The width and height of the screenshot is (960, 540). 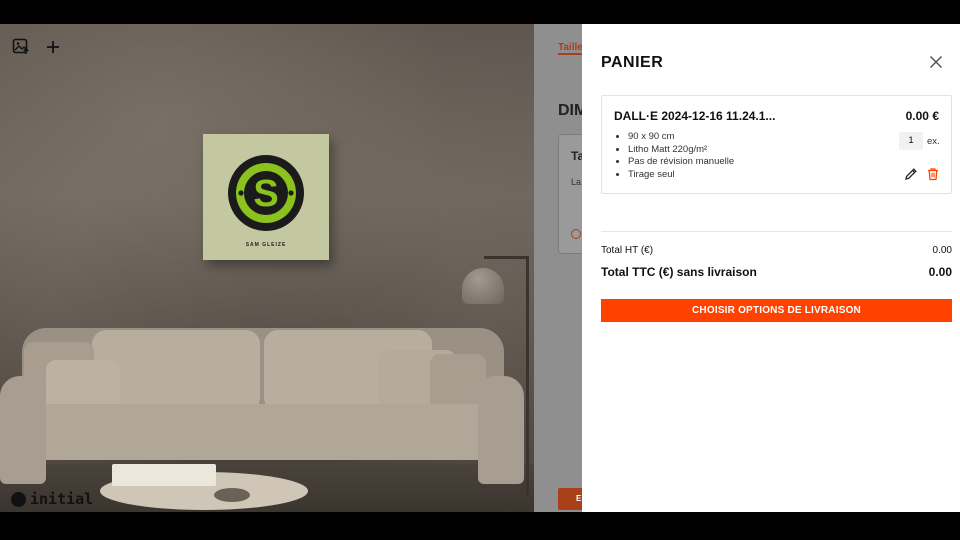 I want to click on artwork-frame: S SAM GLEIZE, so click(x=266, y=197).